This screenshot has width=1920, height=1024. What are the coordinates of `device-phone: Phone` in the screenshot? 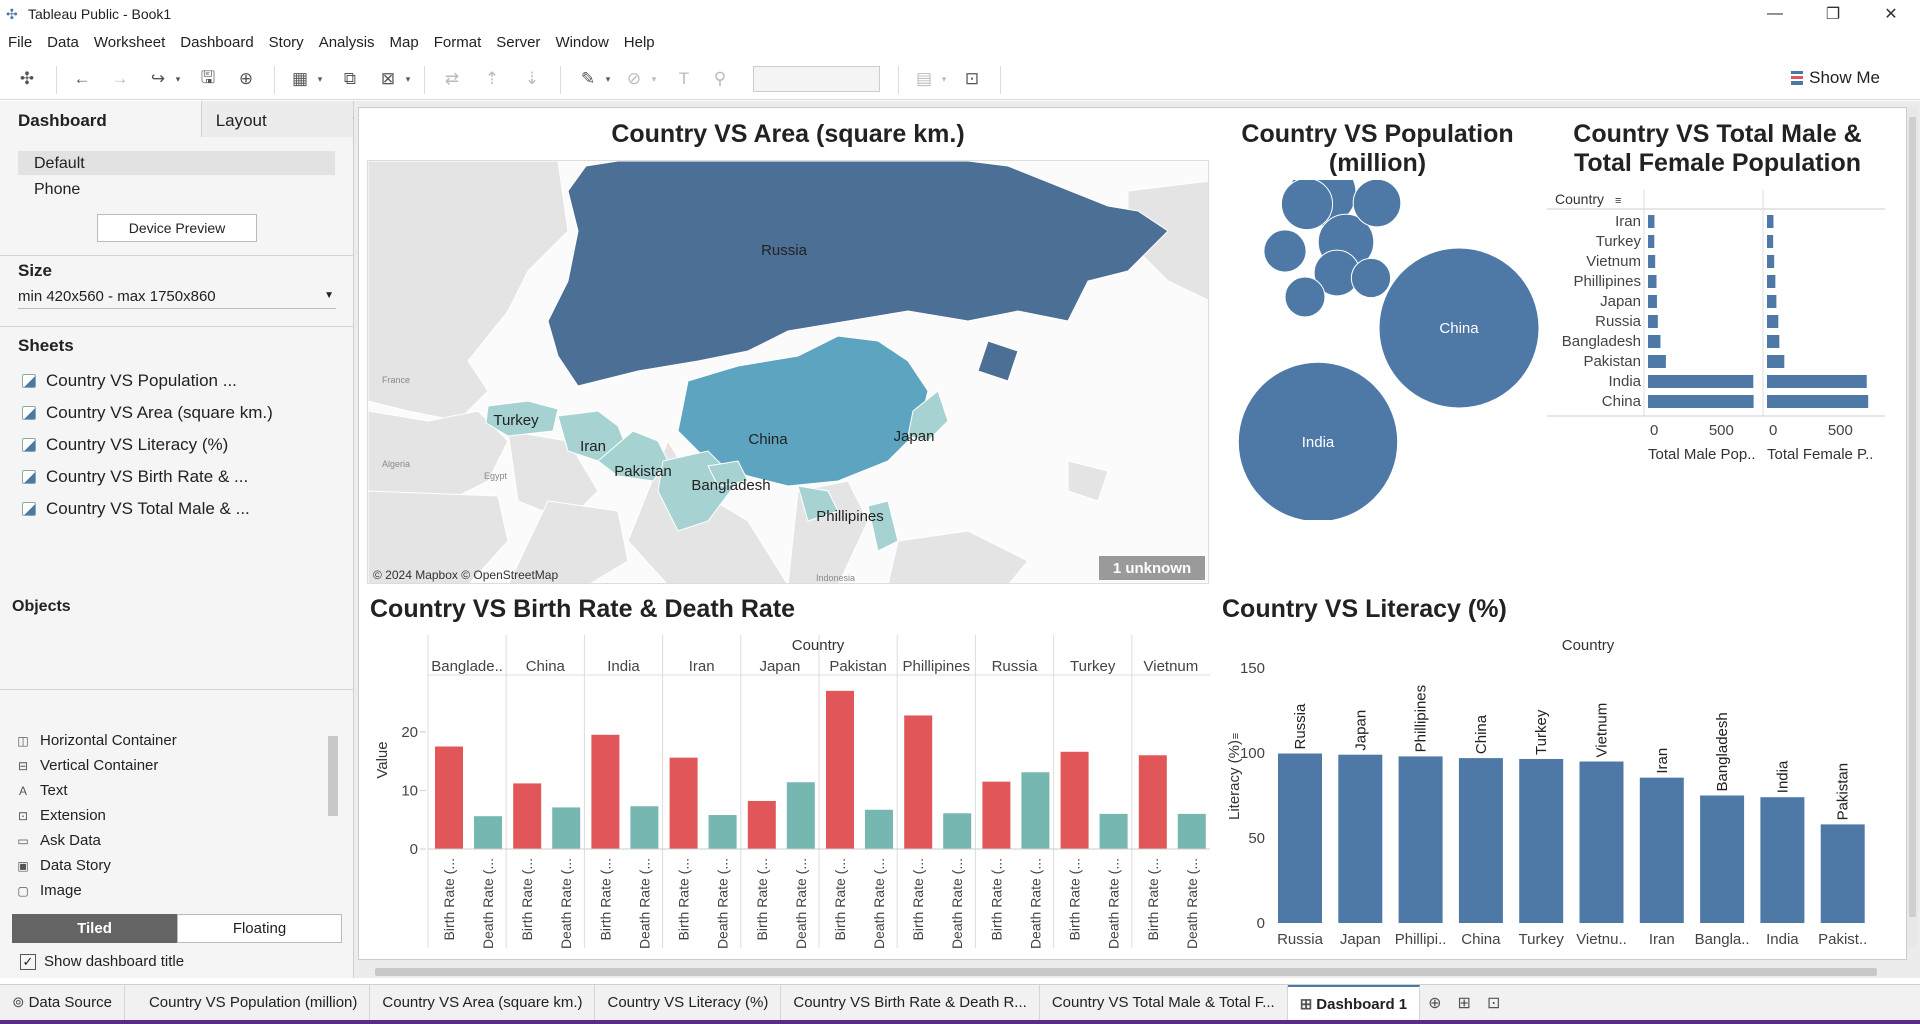 It's located at (49, 189).